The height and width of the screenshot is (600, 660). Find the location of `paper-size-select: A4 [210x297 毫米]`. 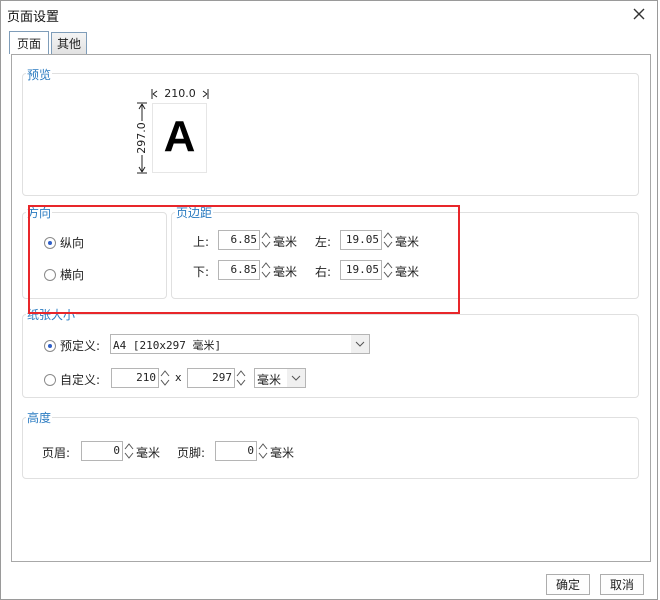

paper-size-select: A4 [210x297 毫米] is located at coordinates (240, 344).